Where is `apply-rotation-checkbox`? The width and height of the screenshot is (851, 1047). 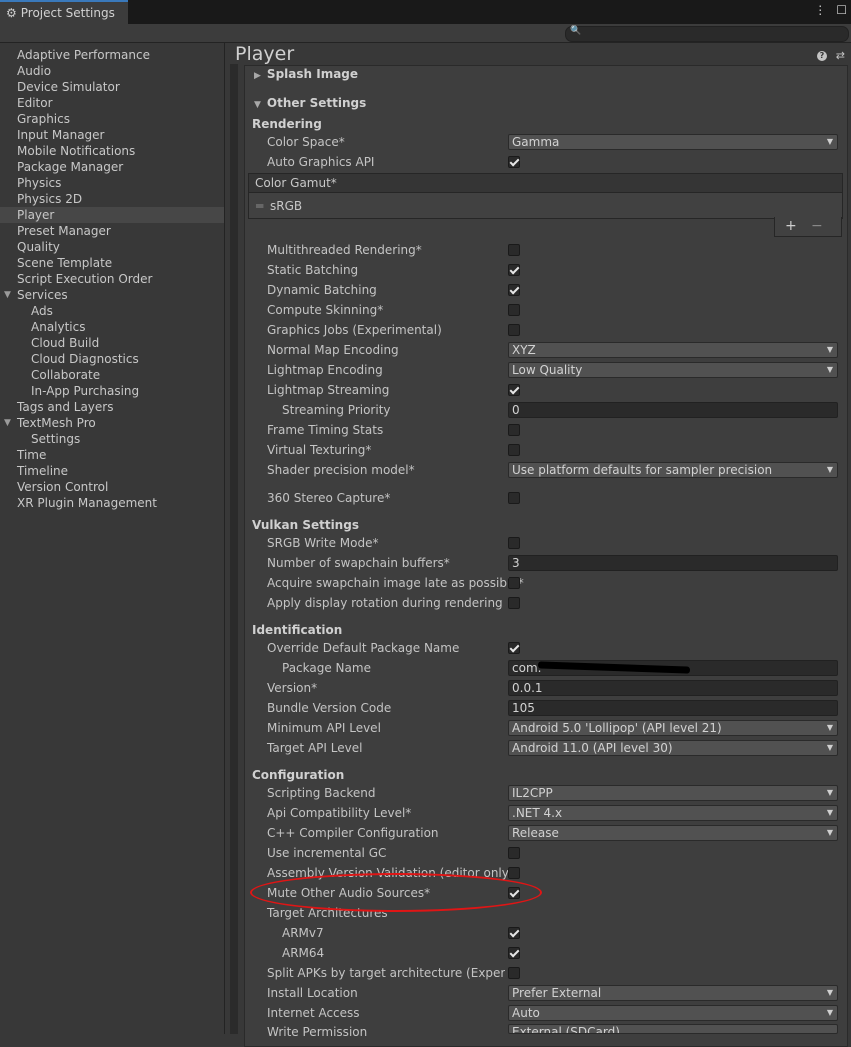 apply-rotation-checkbox is located at coordinates (514, 603).